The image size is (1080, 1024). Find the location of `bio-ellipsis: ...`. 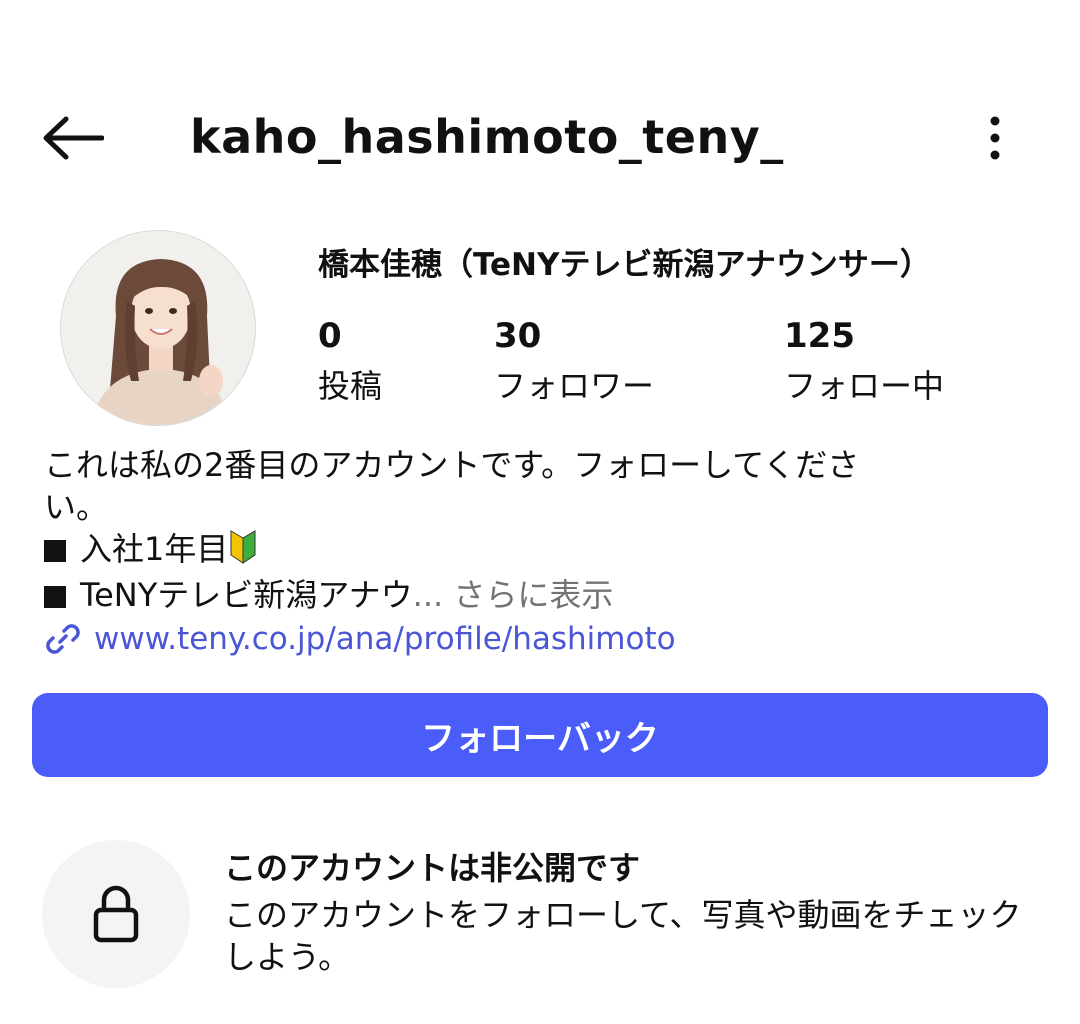

bio-ellipsis: ... is located at coordinates (428, 595).